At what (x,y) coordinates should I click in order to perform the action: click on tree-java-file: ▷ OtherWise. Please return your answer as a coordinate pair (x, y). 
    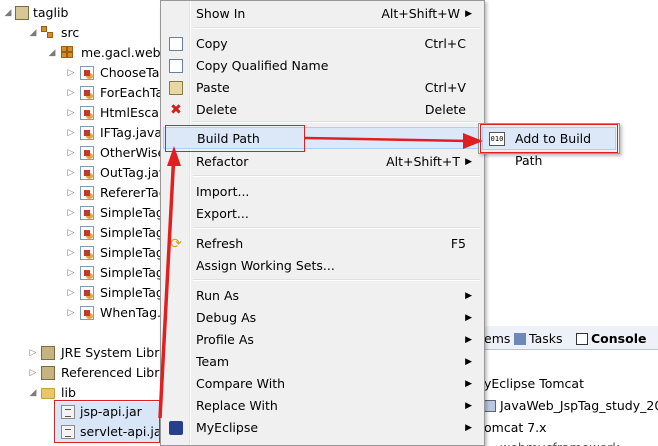
    Looking at the image, I should click on (85, 153).